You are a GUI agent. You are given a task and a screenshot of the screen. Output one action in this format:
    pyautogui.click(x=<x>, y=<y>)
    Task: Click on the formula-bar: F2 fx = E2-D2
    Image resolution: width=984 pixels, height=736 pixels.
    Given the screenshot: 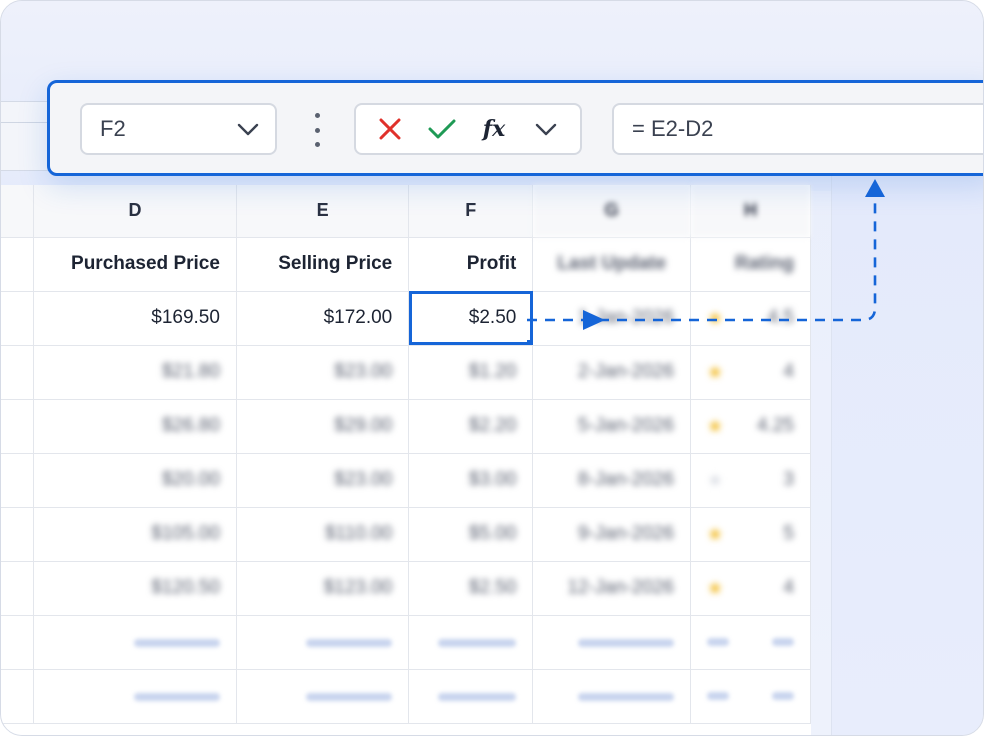 What is the action you would take?
    pyautogui.click(x=515, y=128)
    